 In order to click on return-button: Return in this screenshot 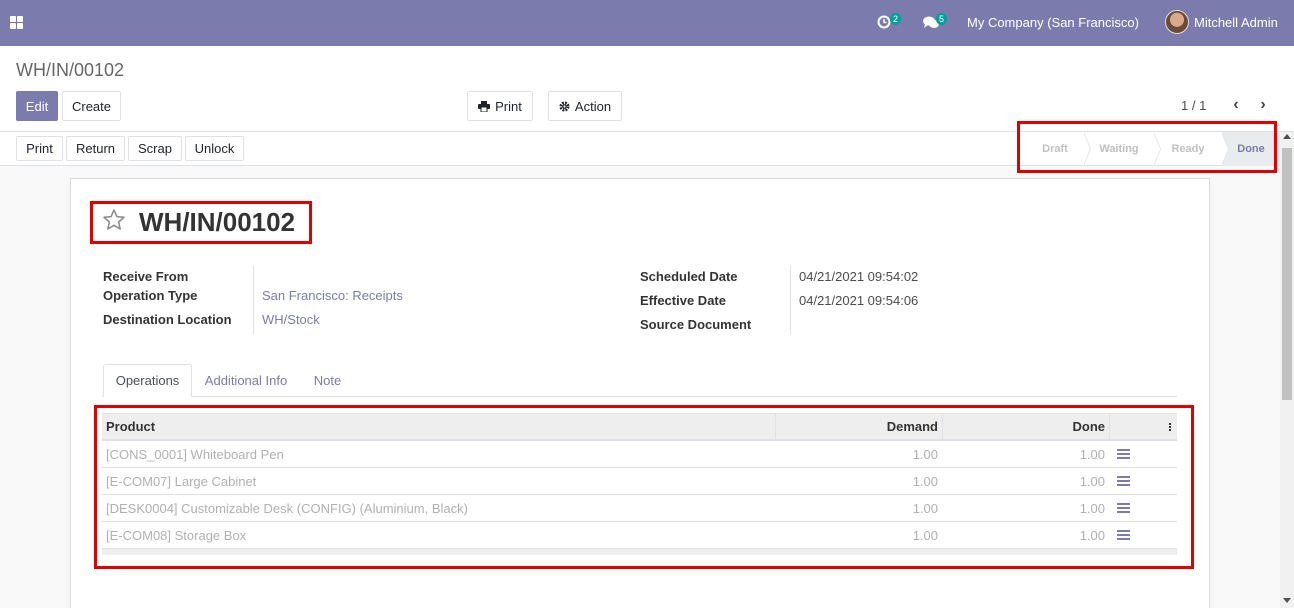, I will do `click(95, 148)`.